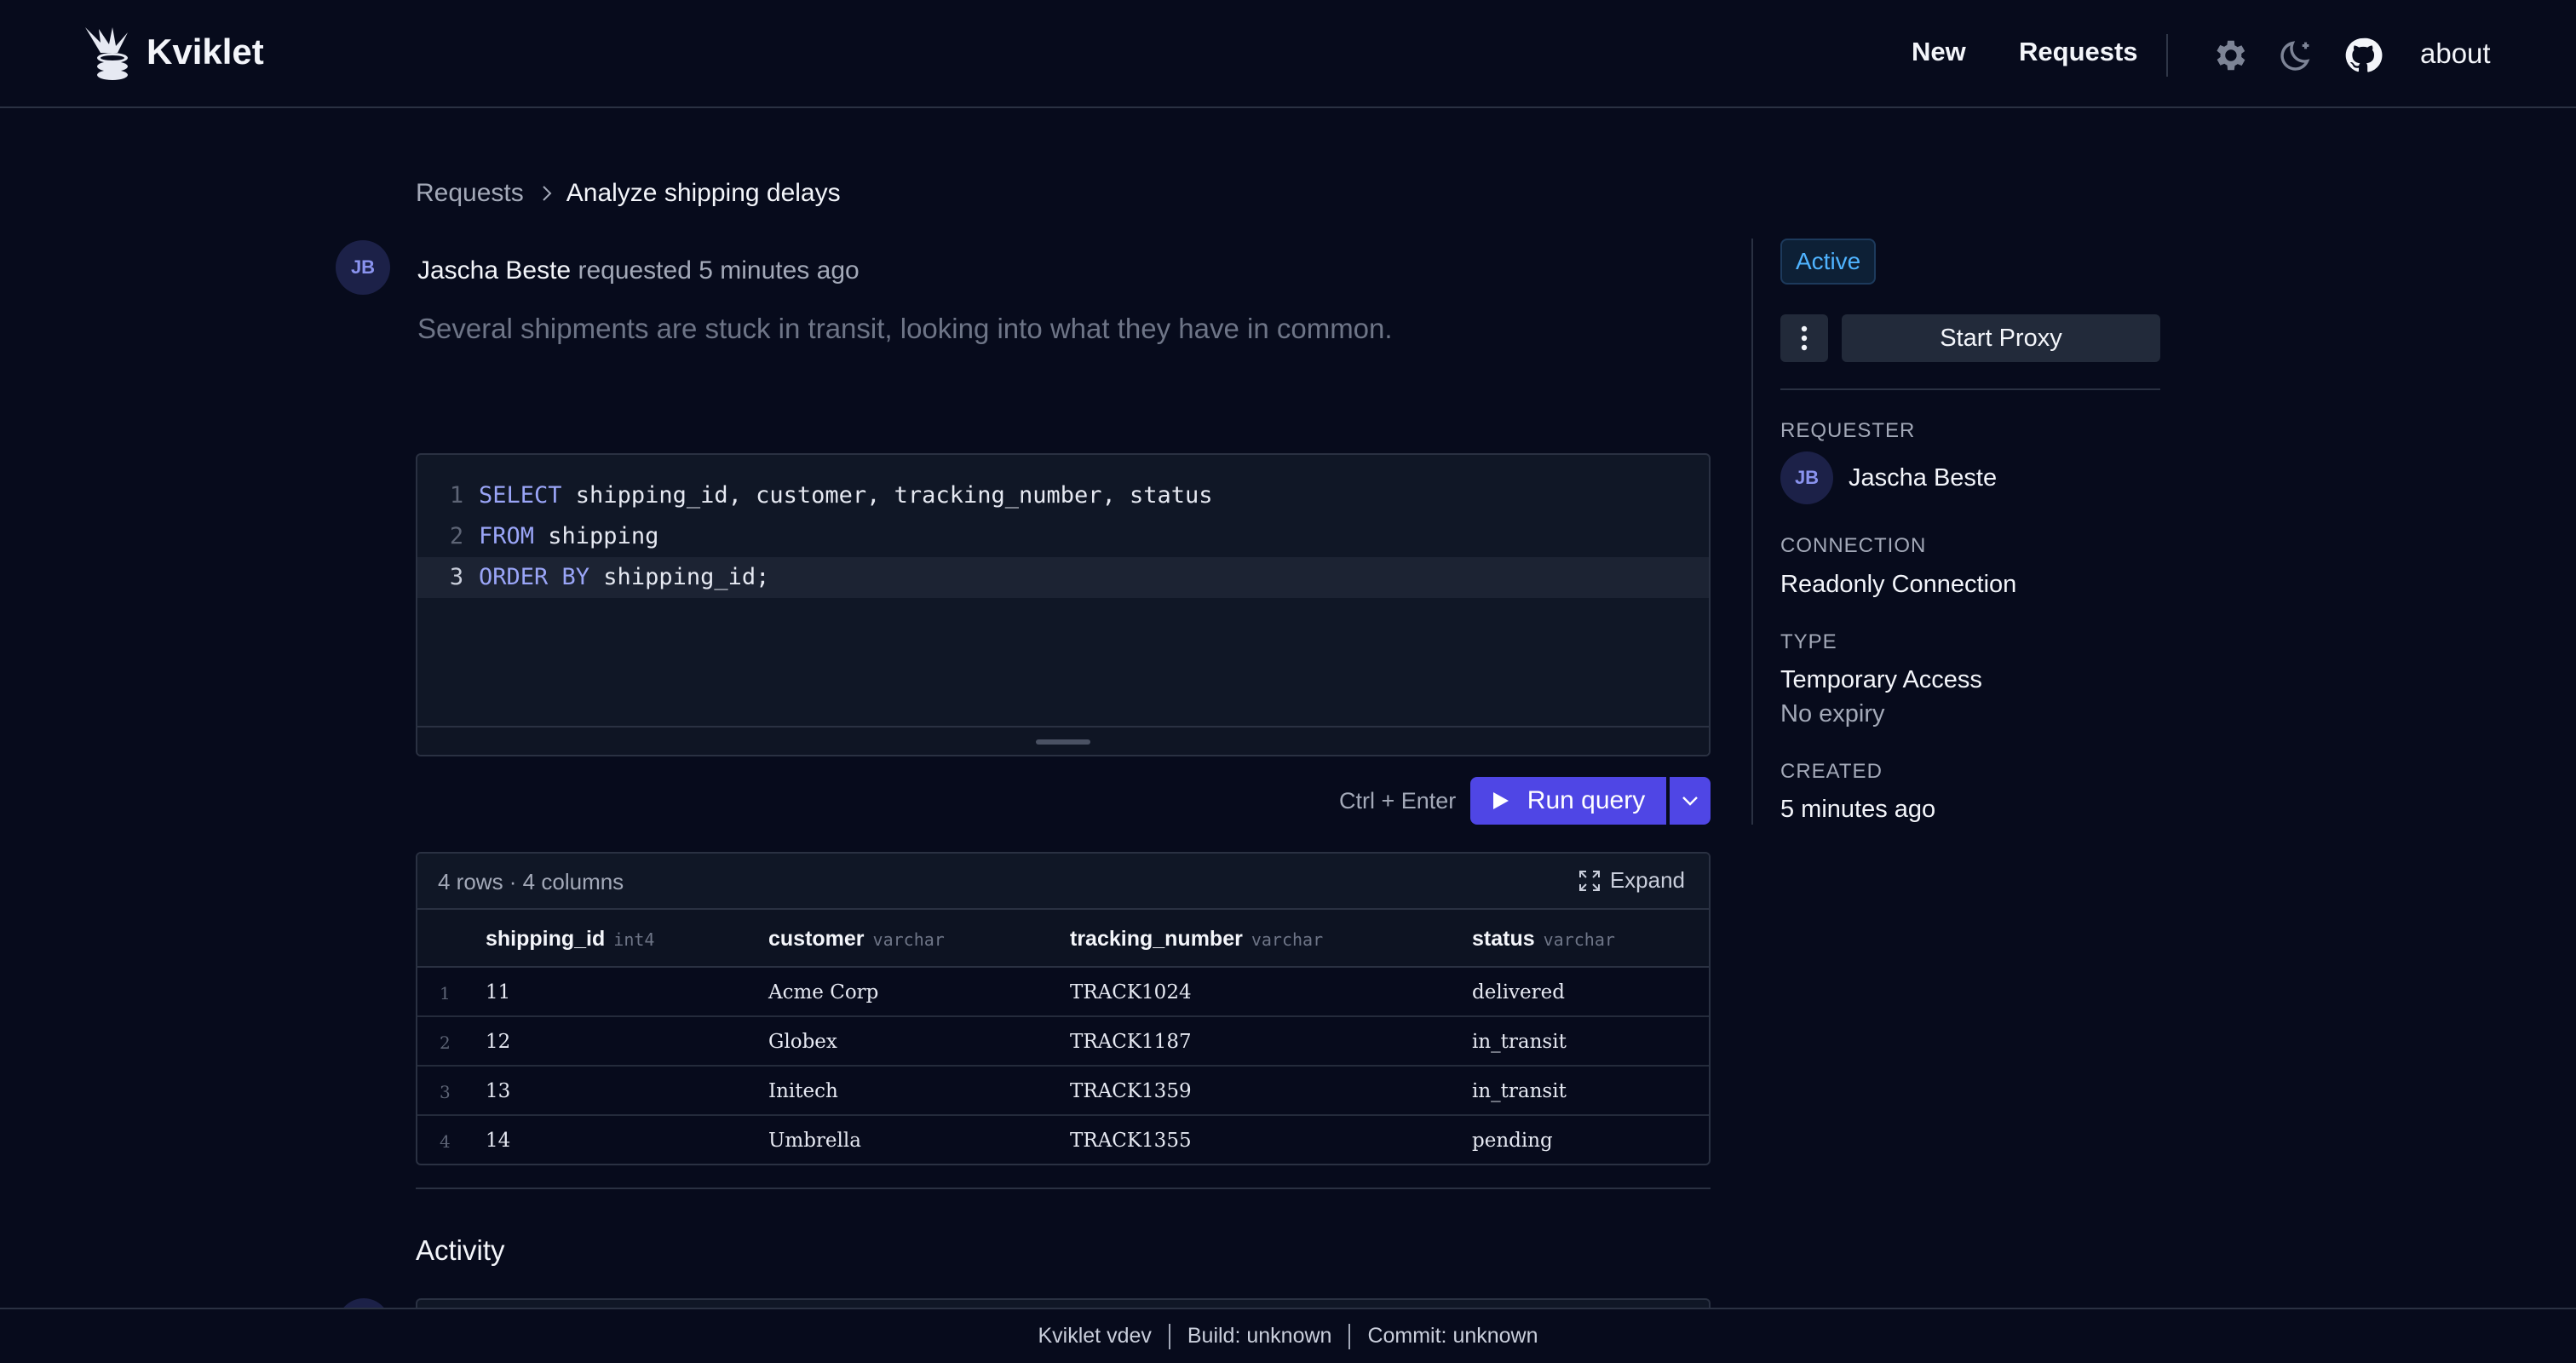 This screenshot has height=1363, width=2576. I want to click on cell: TRACK1024, so click(1131, 992).